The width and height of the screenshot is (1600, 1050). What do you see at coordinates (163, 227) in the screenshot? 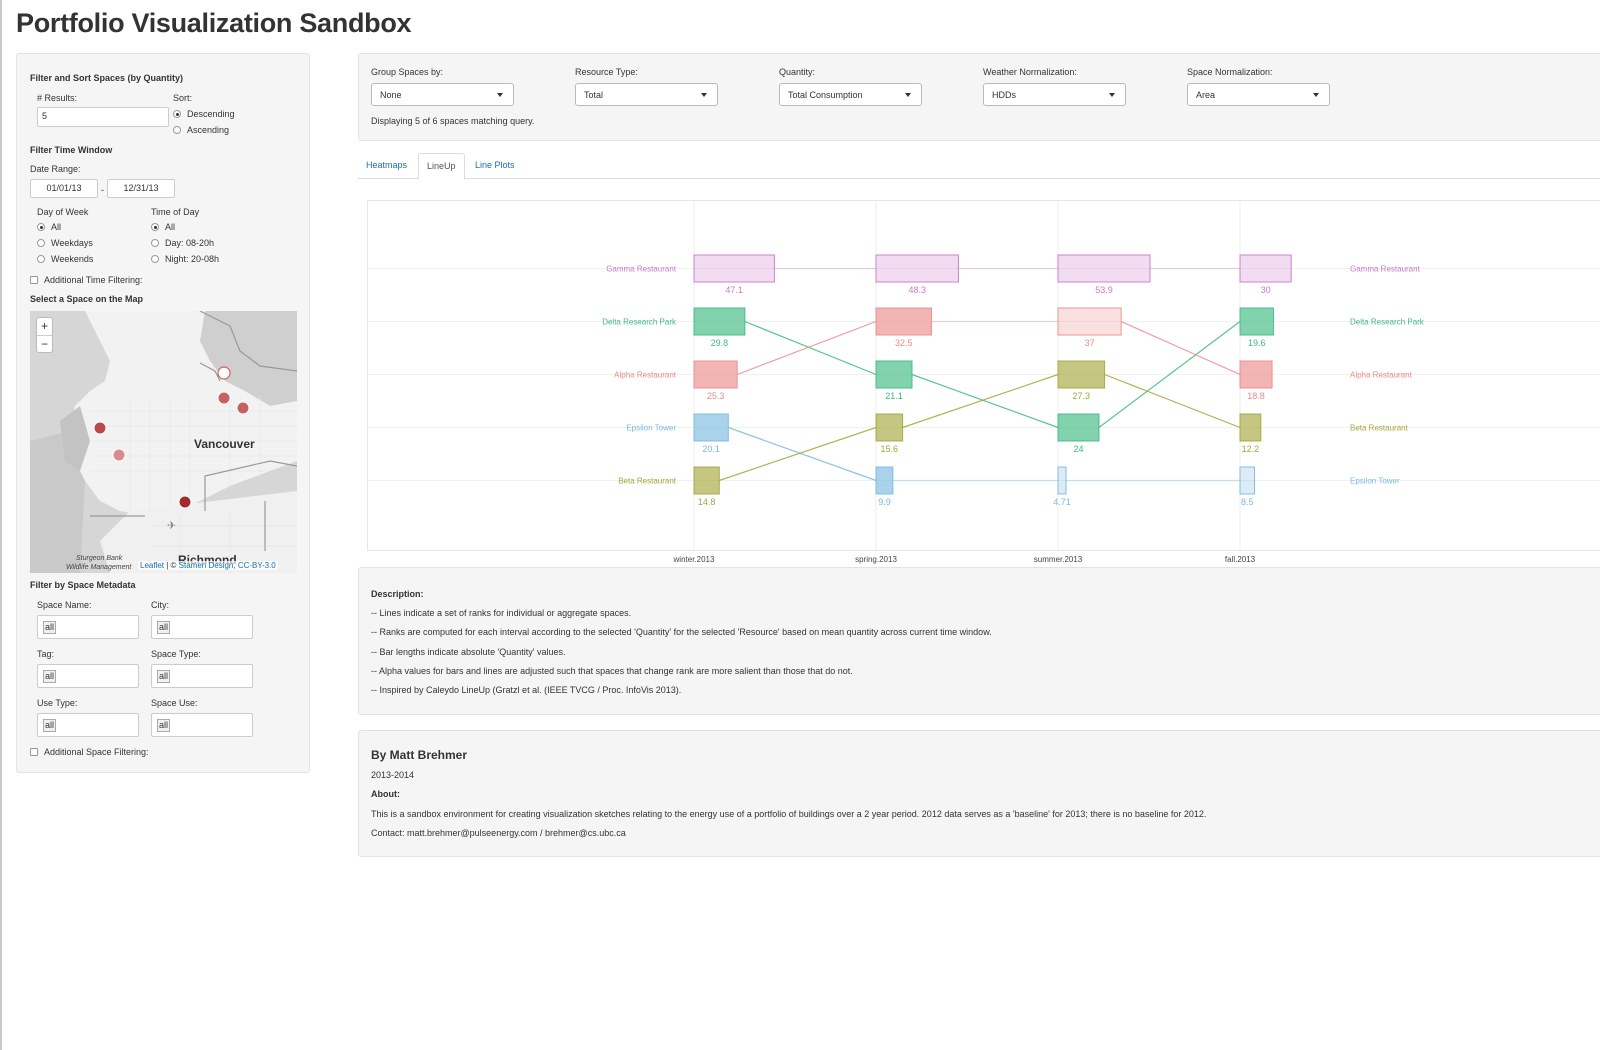
I see `tod-all-radio: All` at bounding box center [163, 227].